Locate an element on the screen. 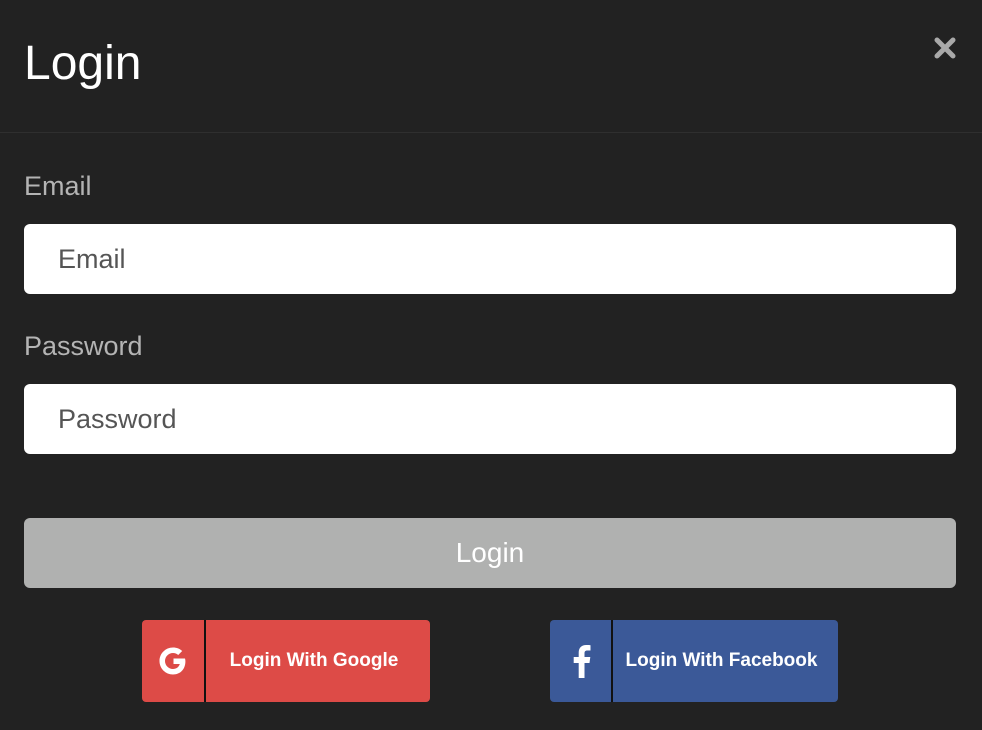  modal-title: Login is located at coordinates (83, 63).